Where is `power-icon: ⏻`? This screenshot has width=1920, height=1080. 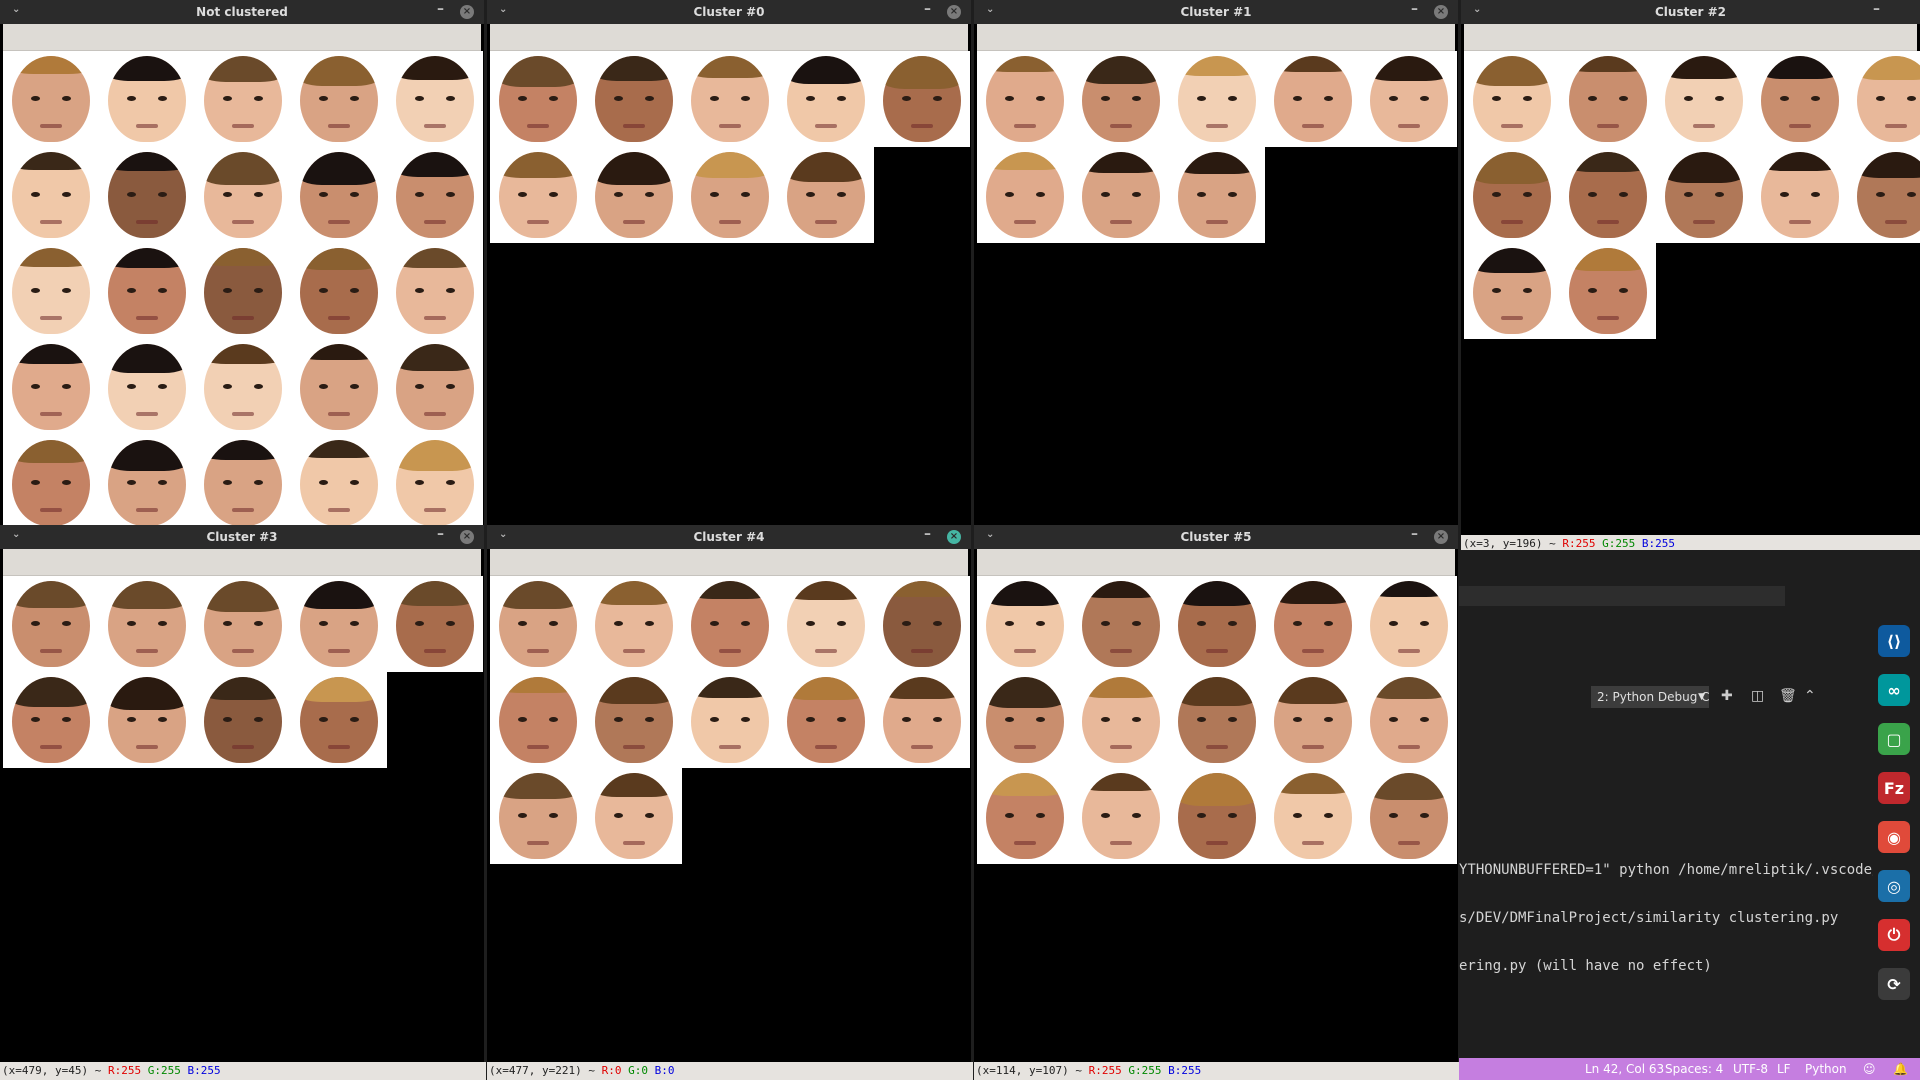
power-icon: ⏻ is located at coordinates (1894, 935).